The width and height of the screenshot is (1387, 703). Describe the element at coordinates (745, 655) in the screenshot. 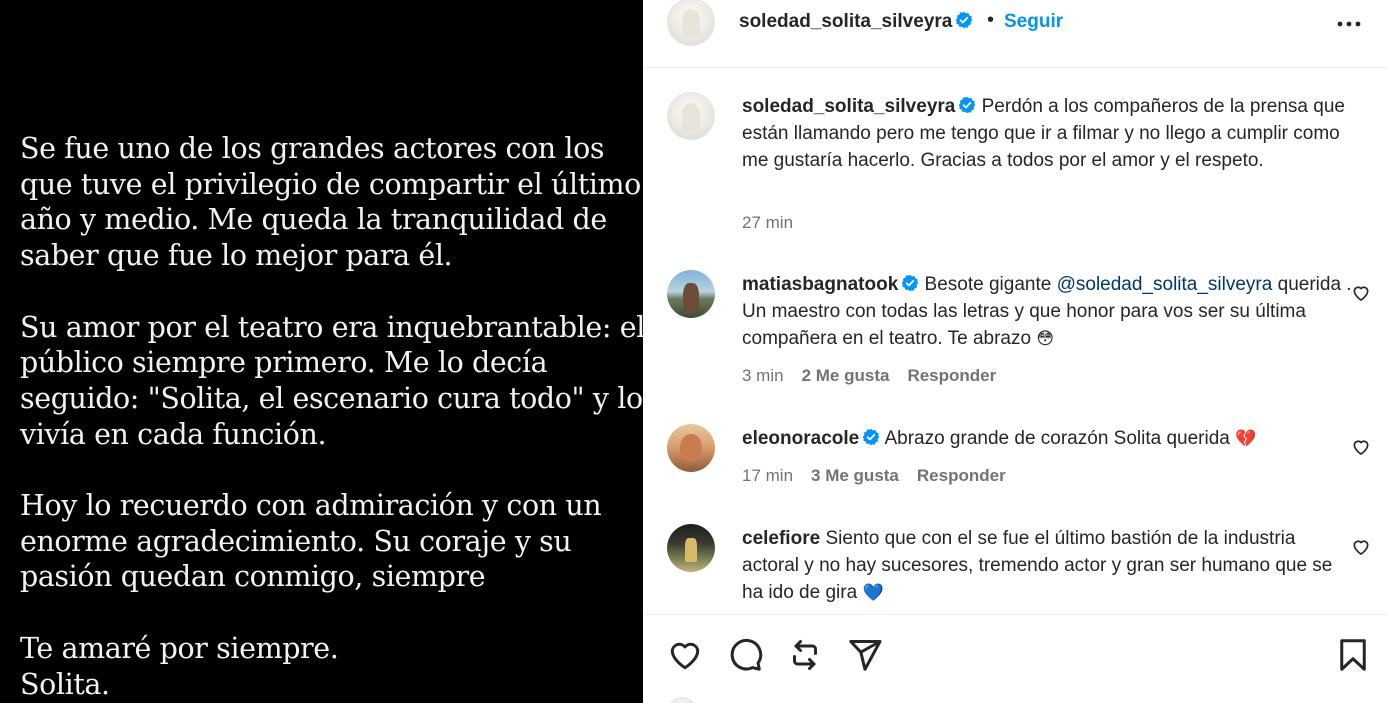

I see `comment-icon` at that location.